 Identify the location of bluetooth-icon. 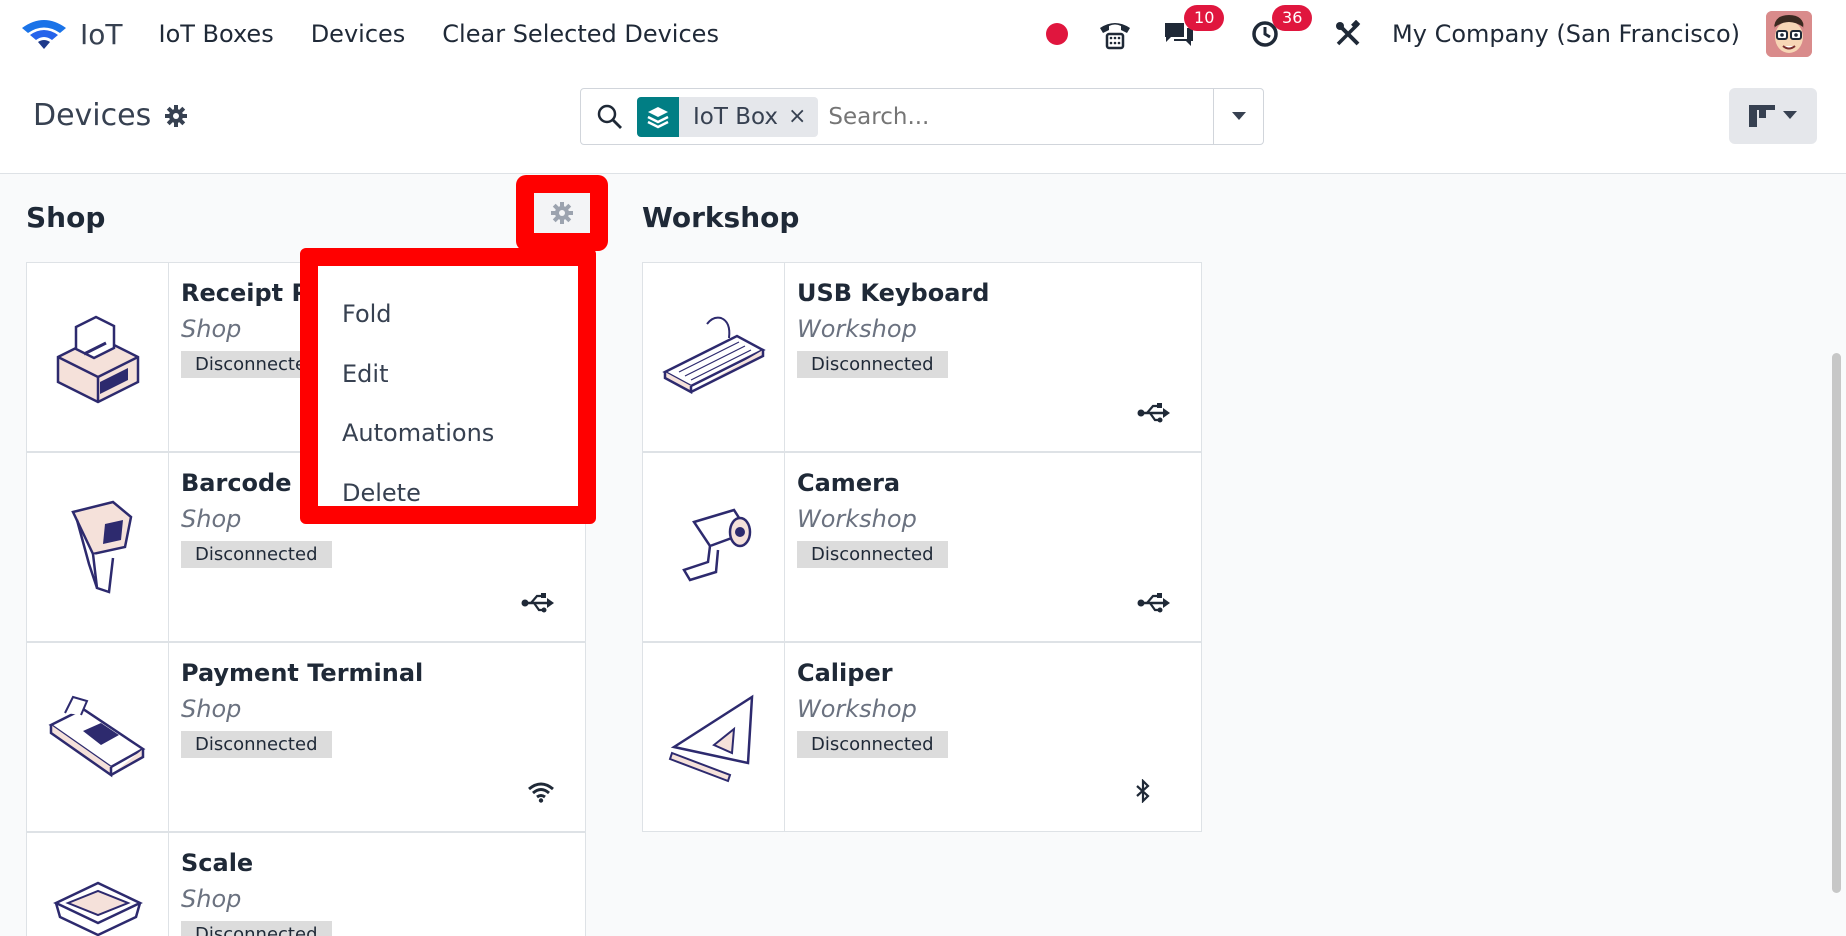
(1143, 791).